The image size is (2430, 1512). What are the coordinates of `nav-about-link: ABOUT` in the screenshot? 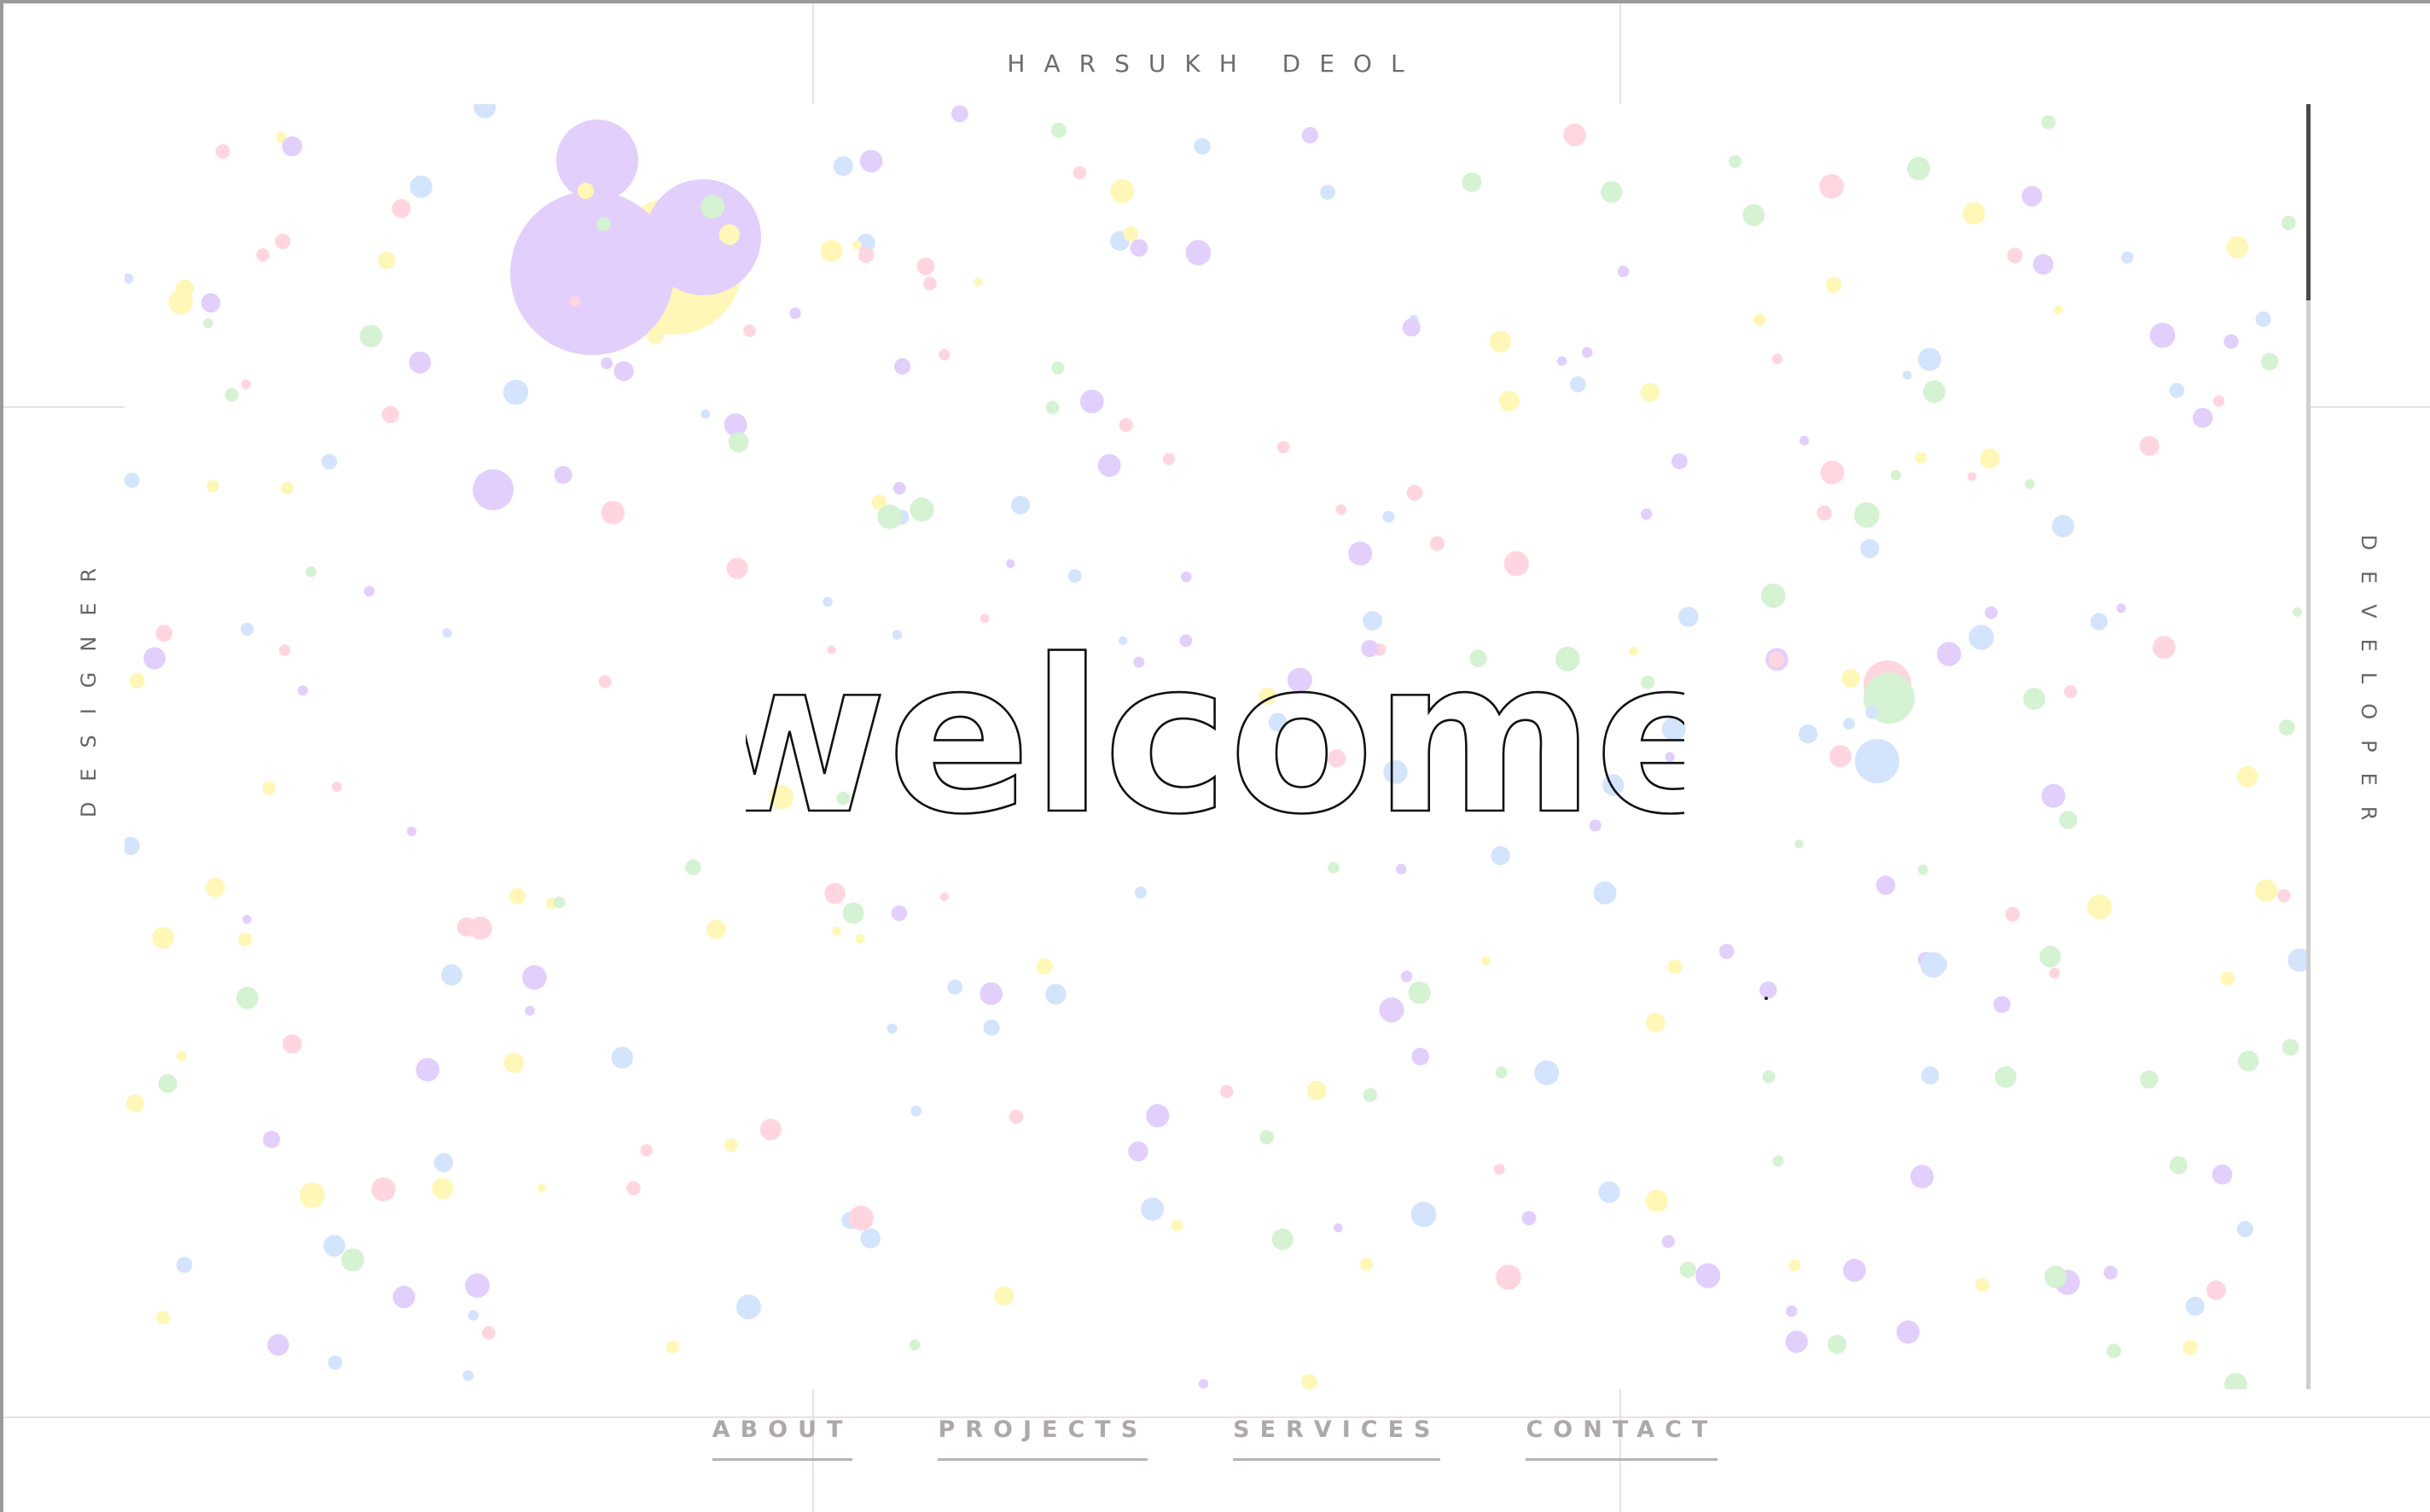 It's located at (782, 1438).